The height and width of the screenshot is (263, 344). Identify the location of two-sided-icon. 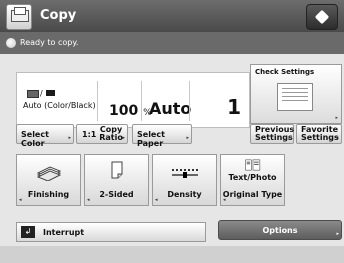
(117, 170).